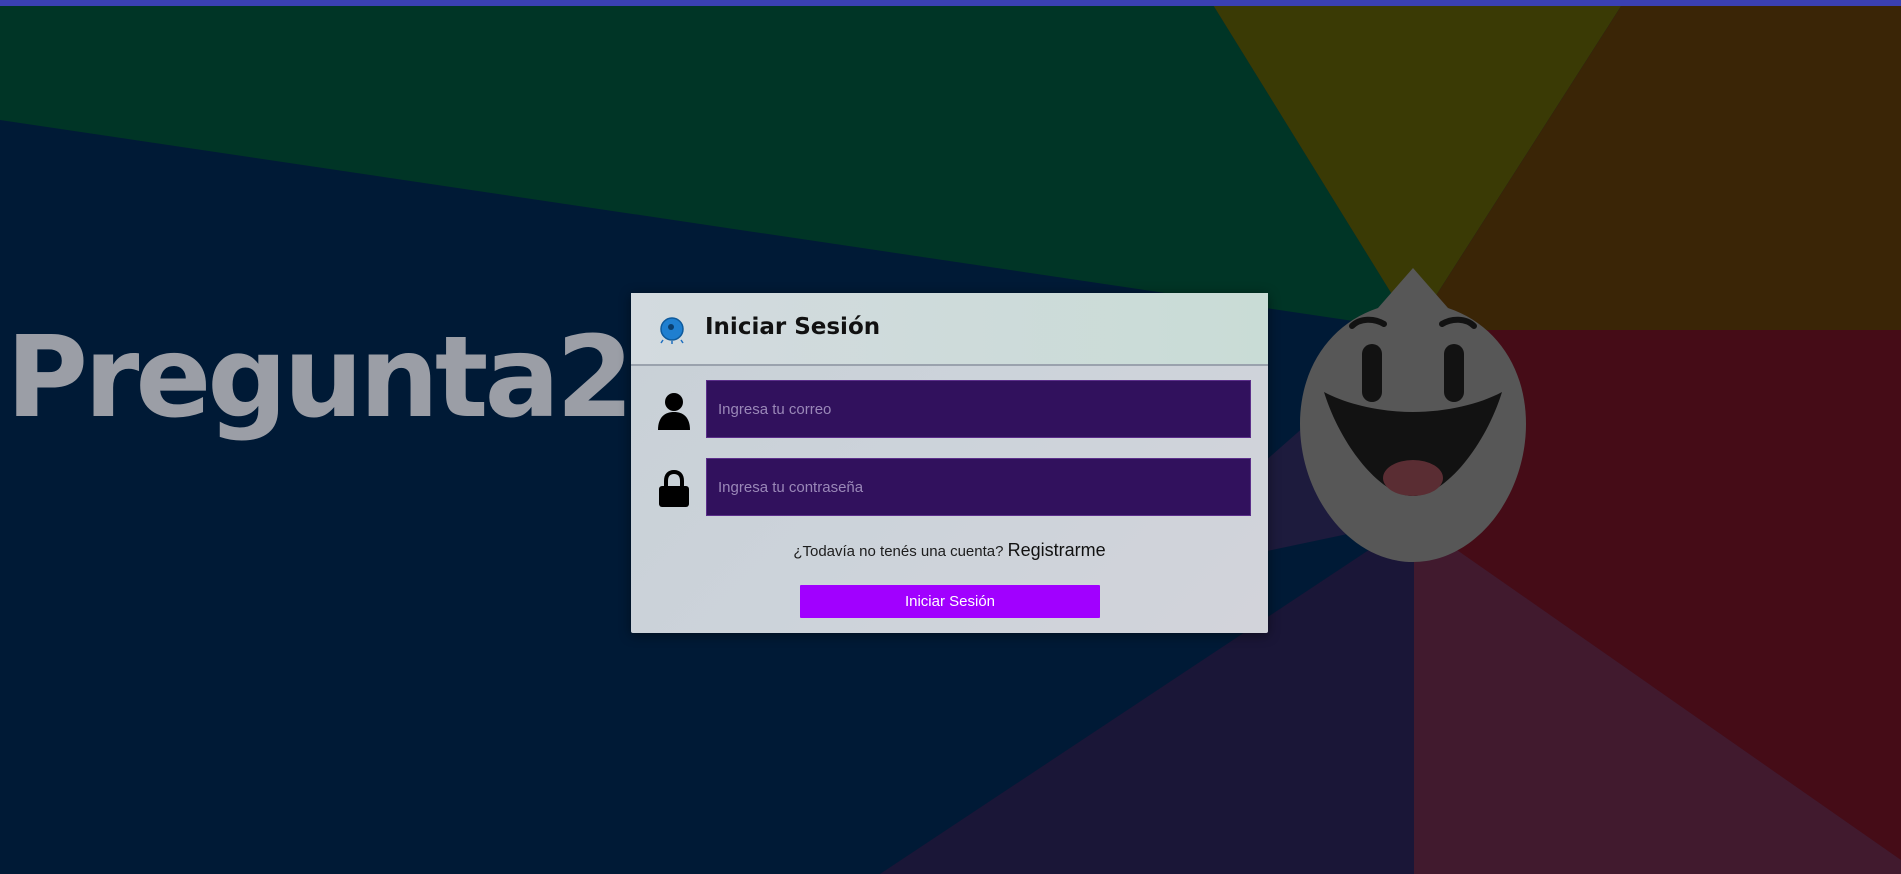 Image resolution: width=1901 pixels, height=874 pixels. I want to click on password-row, so click(949, 488).